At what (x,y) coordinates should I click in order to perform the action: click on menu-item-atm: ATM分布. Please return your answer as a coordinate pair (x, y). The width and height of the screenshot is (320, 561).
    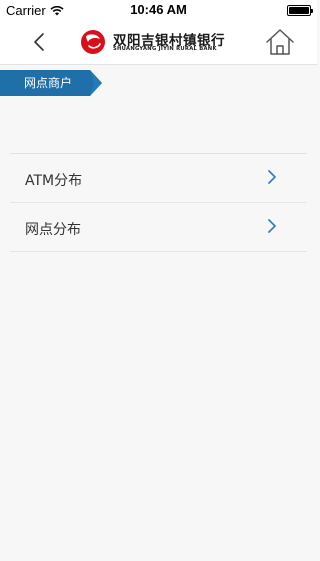
    Looking at the image, I should click on (158, 178).